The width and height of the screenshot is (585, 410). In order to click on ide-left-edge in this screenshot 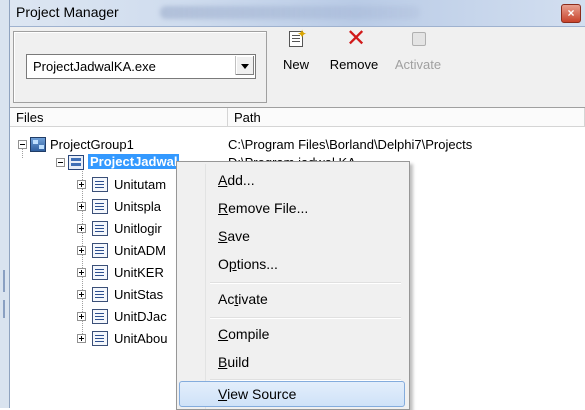, I will do `click(5, 204)`.